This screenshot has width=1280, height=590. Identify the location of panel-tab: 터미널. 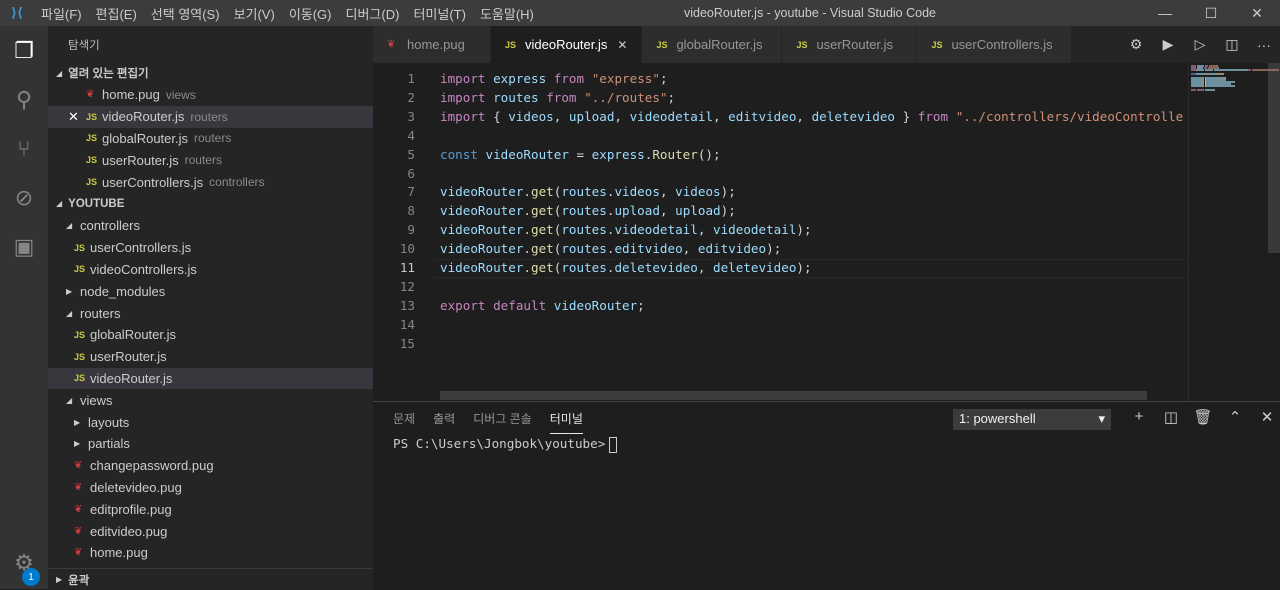
(566, 422).